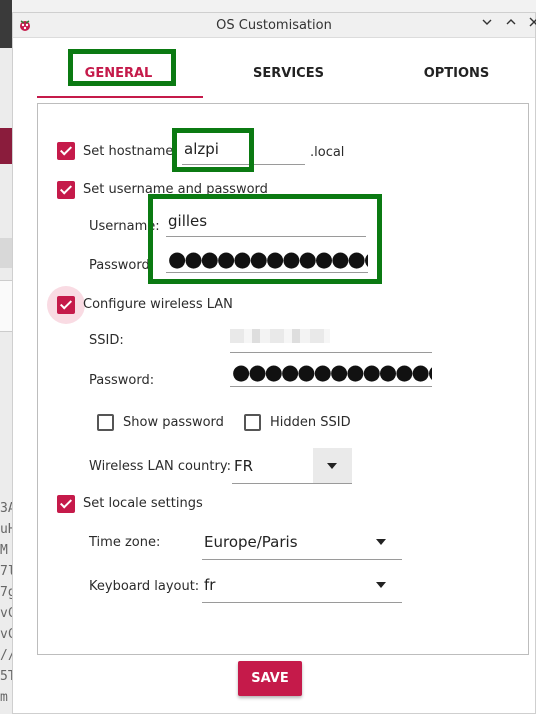 This screenshot has width=536, height=714. I want to click on chevron-up-icon, so click(511, 22).